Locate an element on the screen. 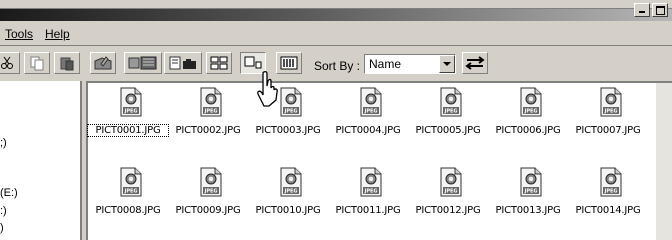 The image size is (672, 240). minimize-button is located at coordinates (642, 10).